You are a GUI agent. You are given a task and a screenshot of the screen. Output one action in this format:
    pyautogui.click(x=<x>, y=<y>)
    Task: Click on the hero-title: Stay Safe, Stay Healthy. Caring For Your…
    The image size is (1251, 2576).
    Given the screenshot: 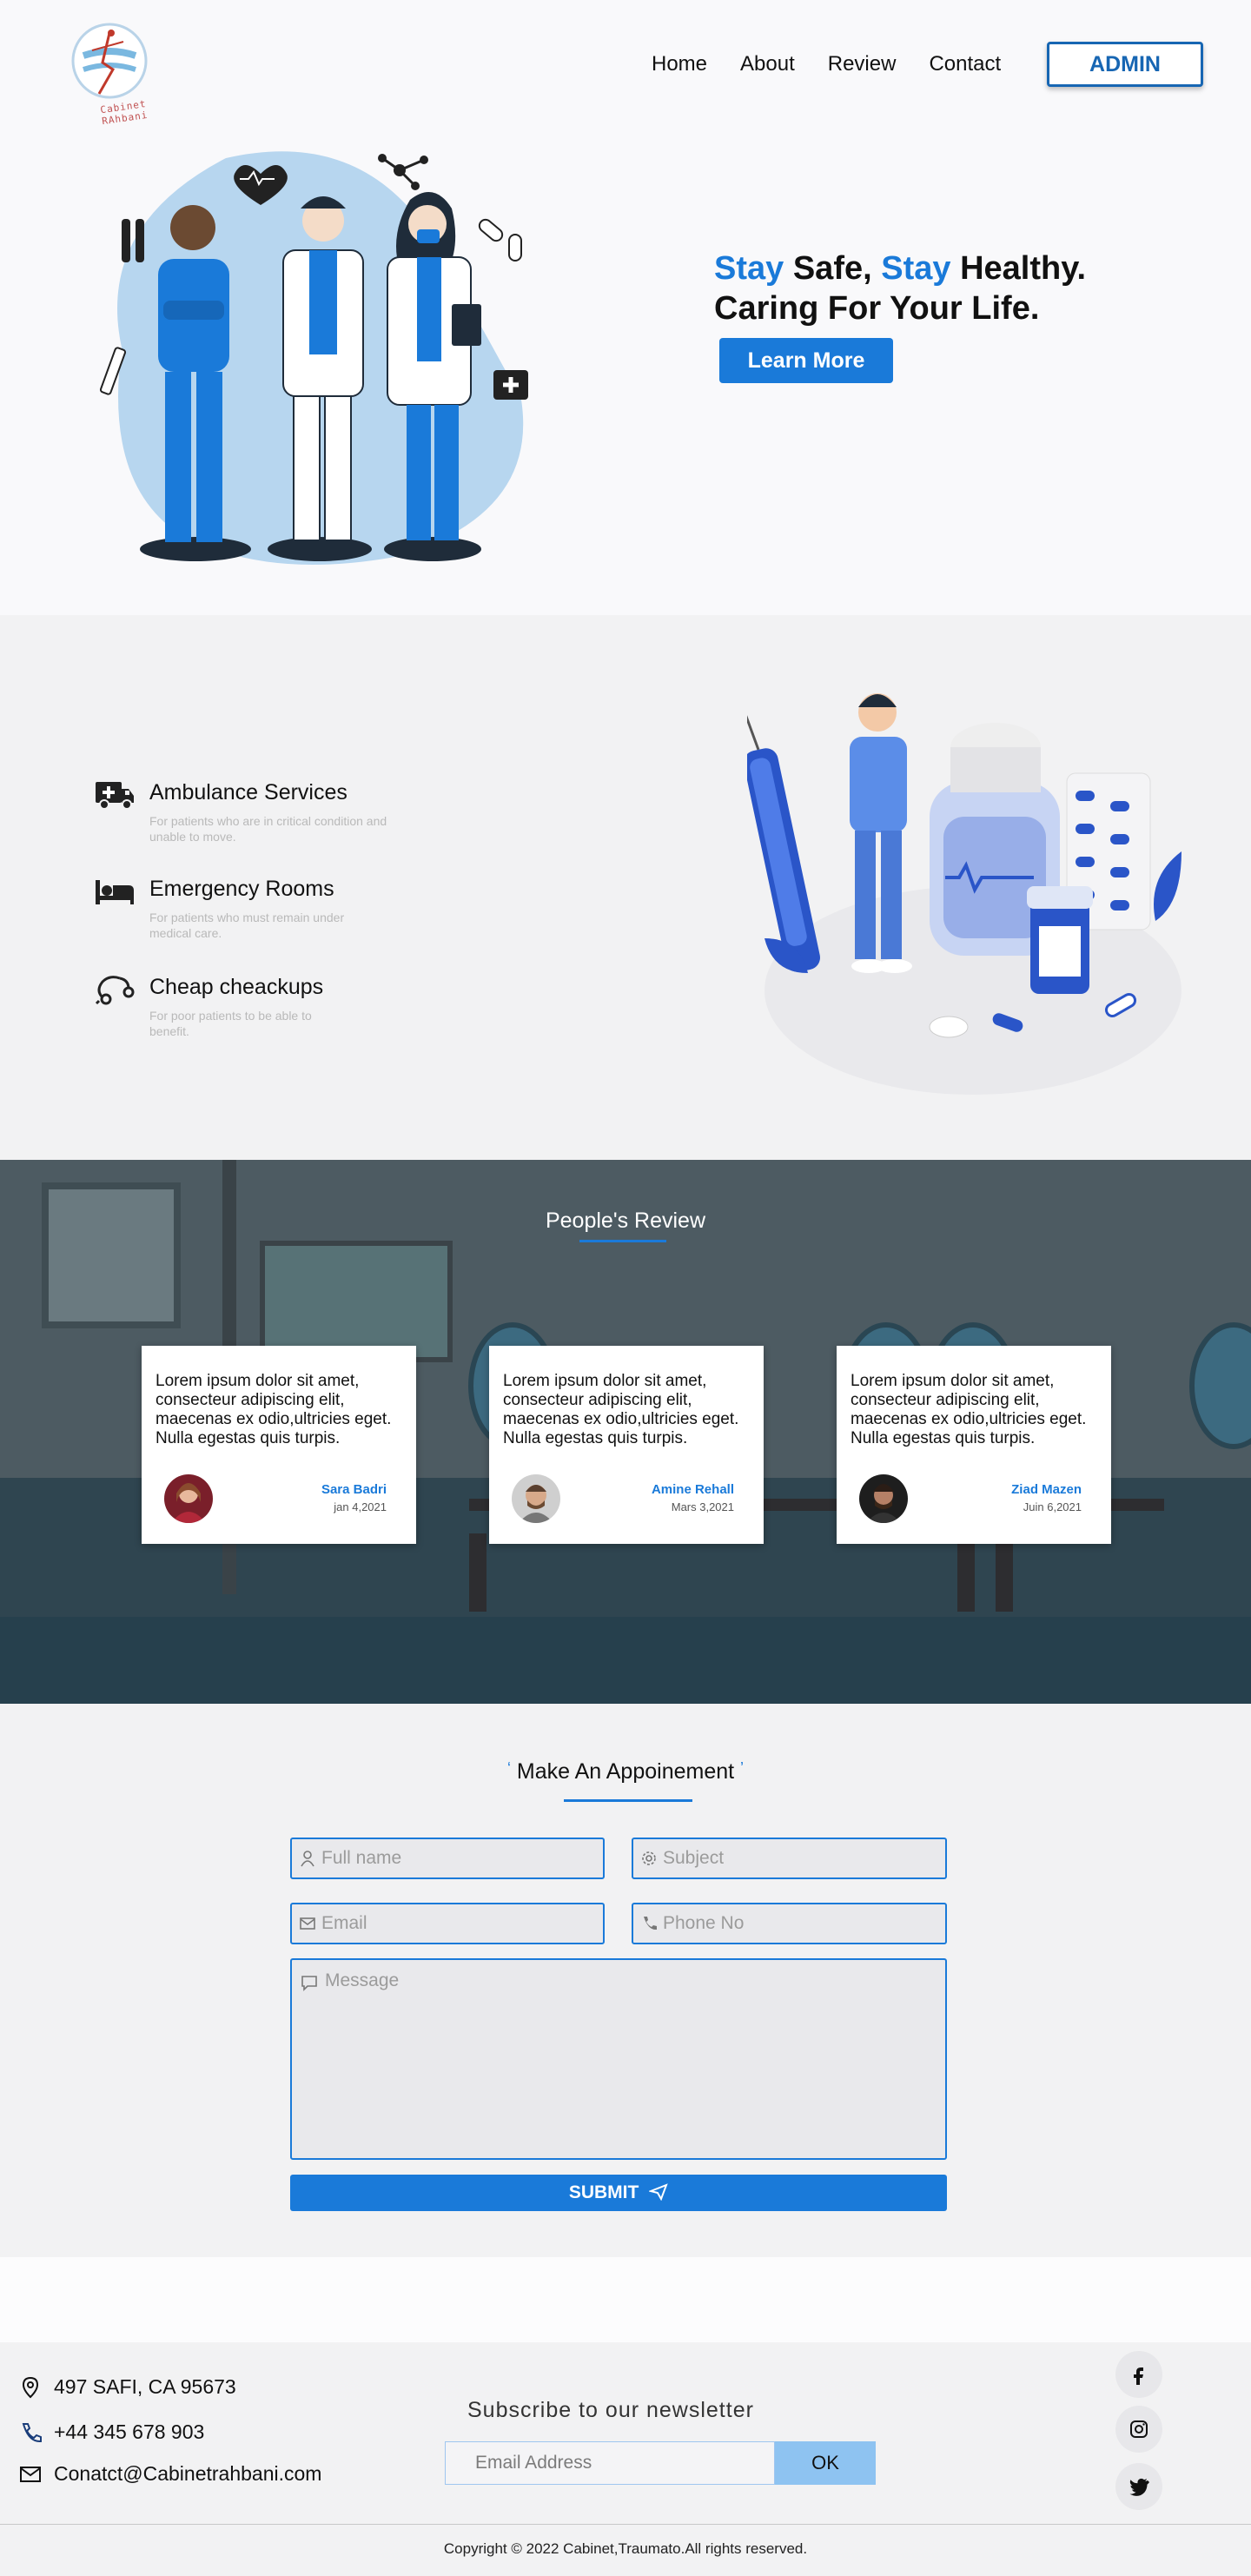 What is the action you would take?
    pyautogui.click(x=900, y=288)
    